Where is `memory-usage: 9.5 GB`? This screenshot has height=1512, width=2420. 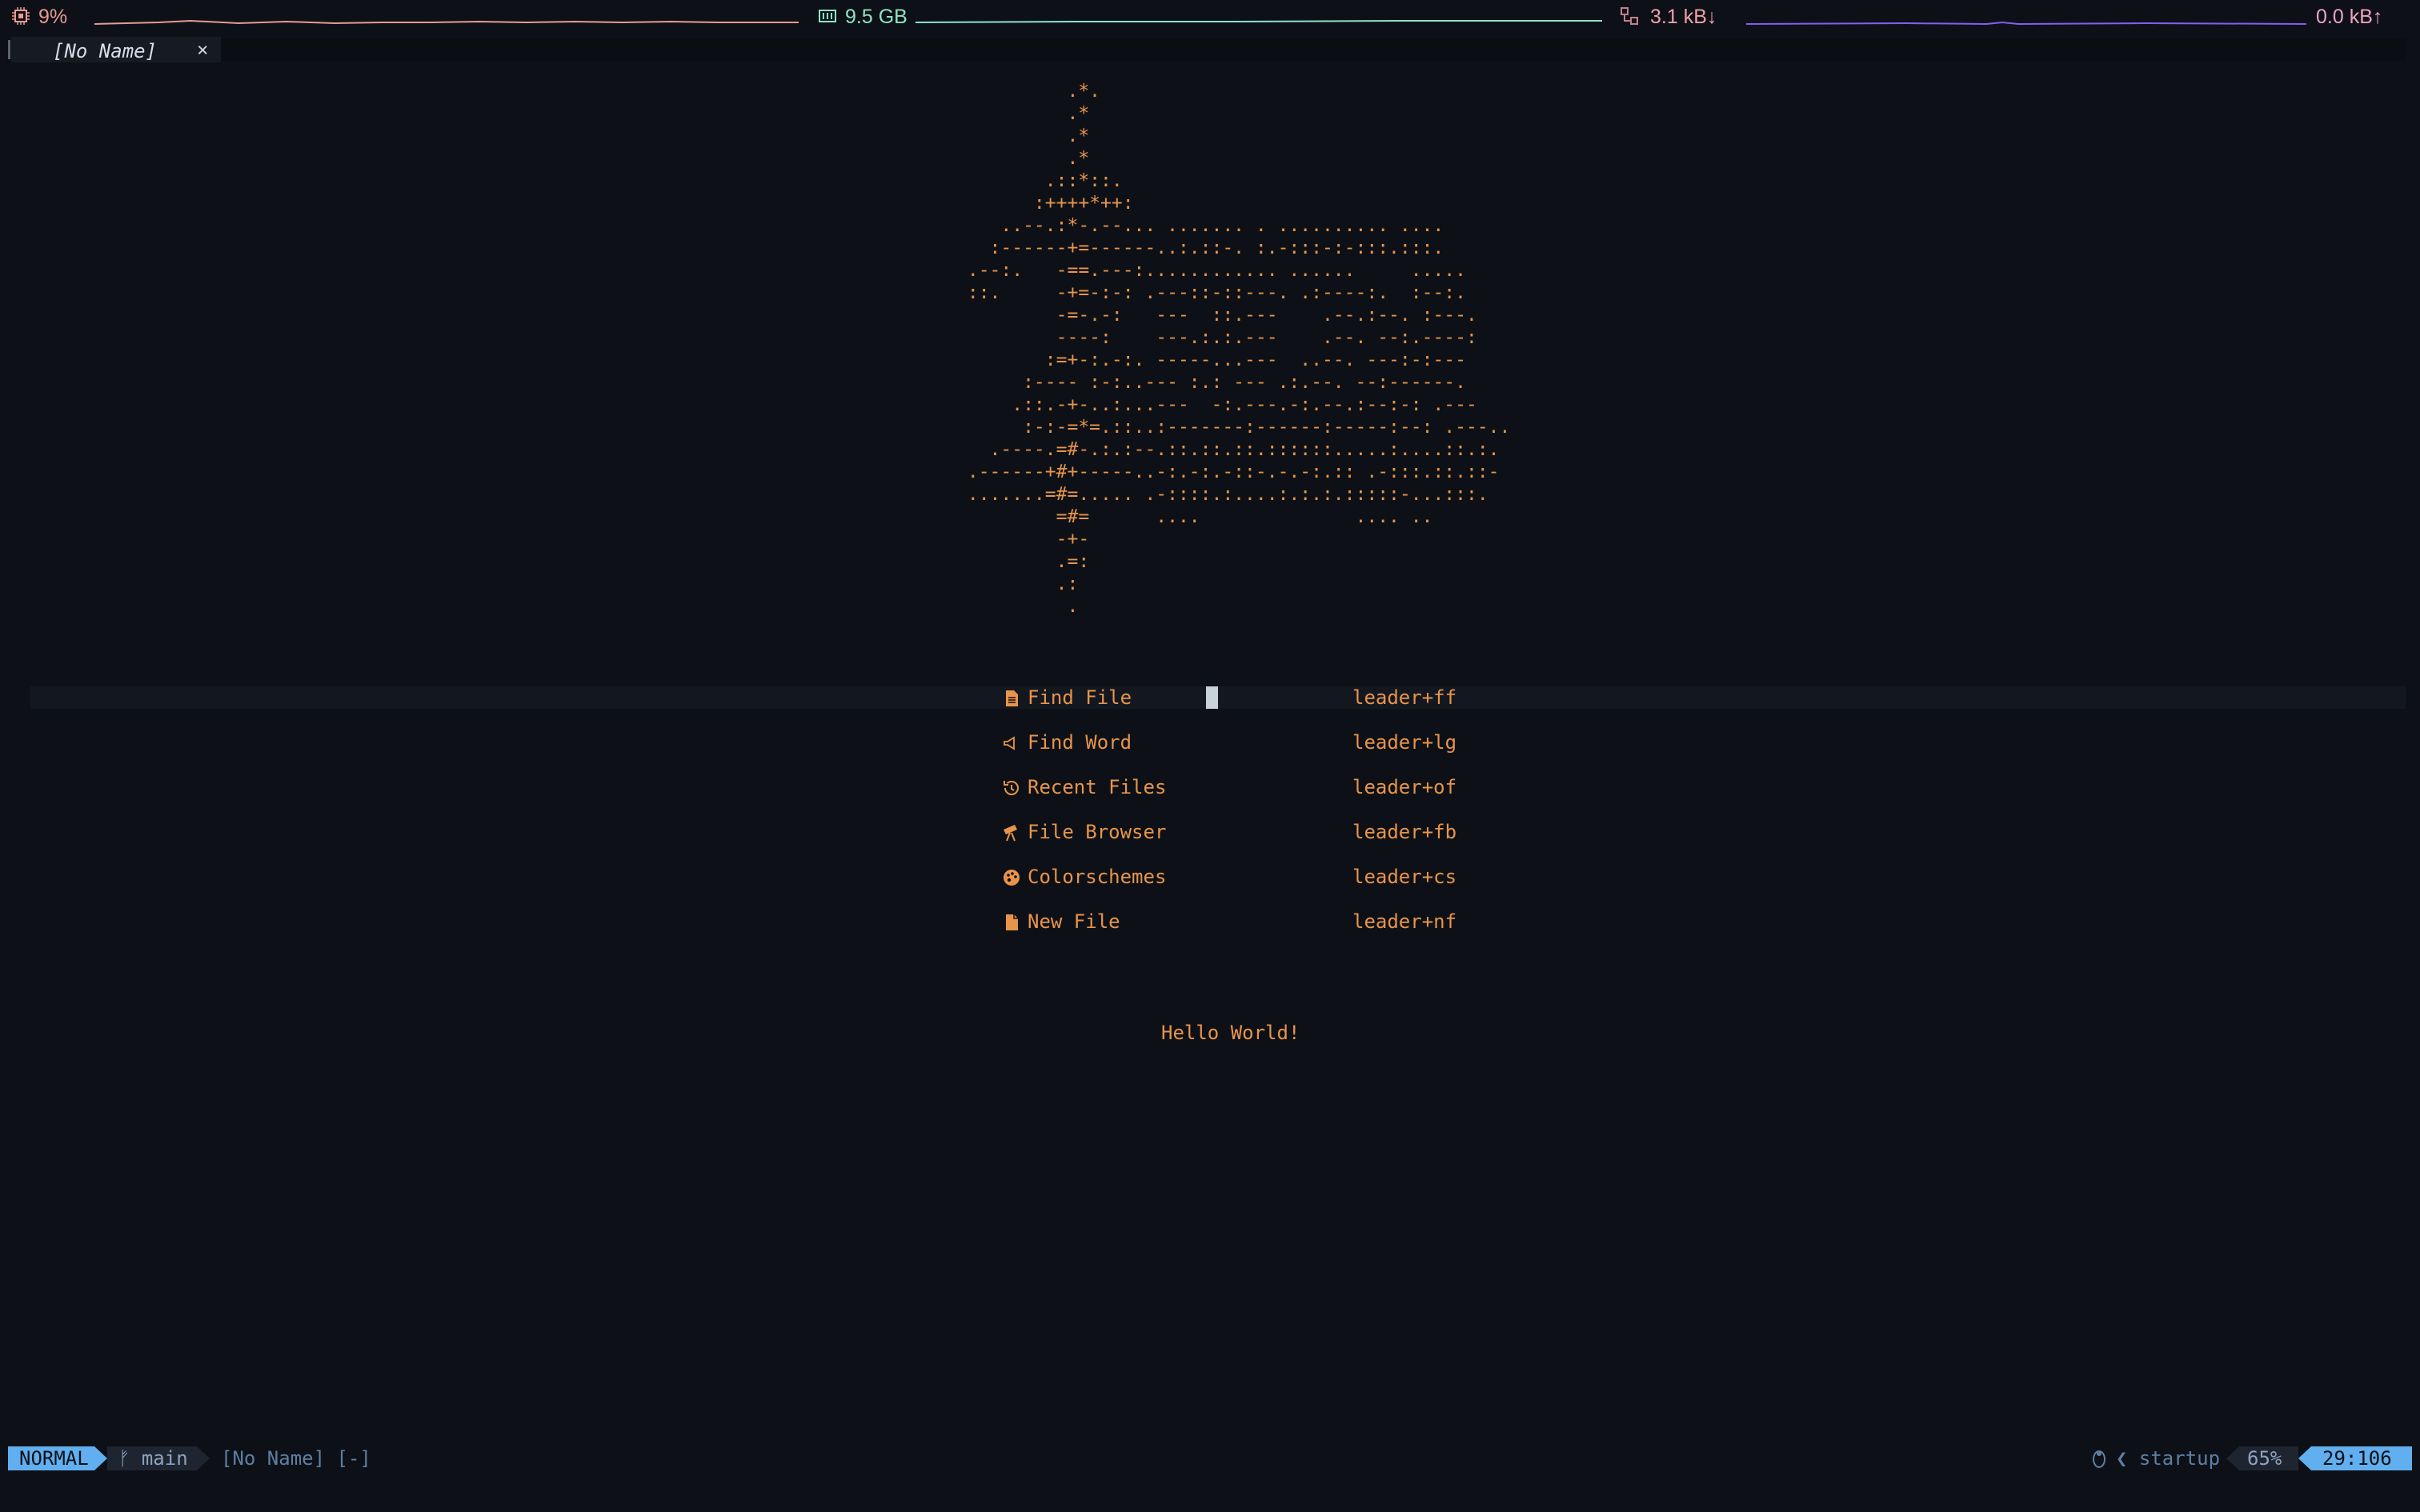
memory-usage: 9.5 GB is located at coordinates (876, 17).